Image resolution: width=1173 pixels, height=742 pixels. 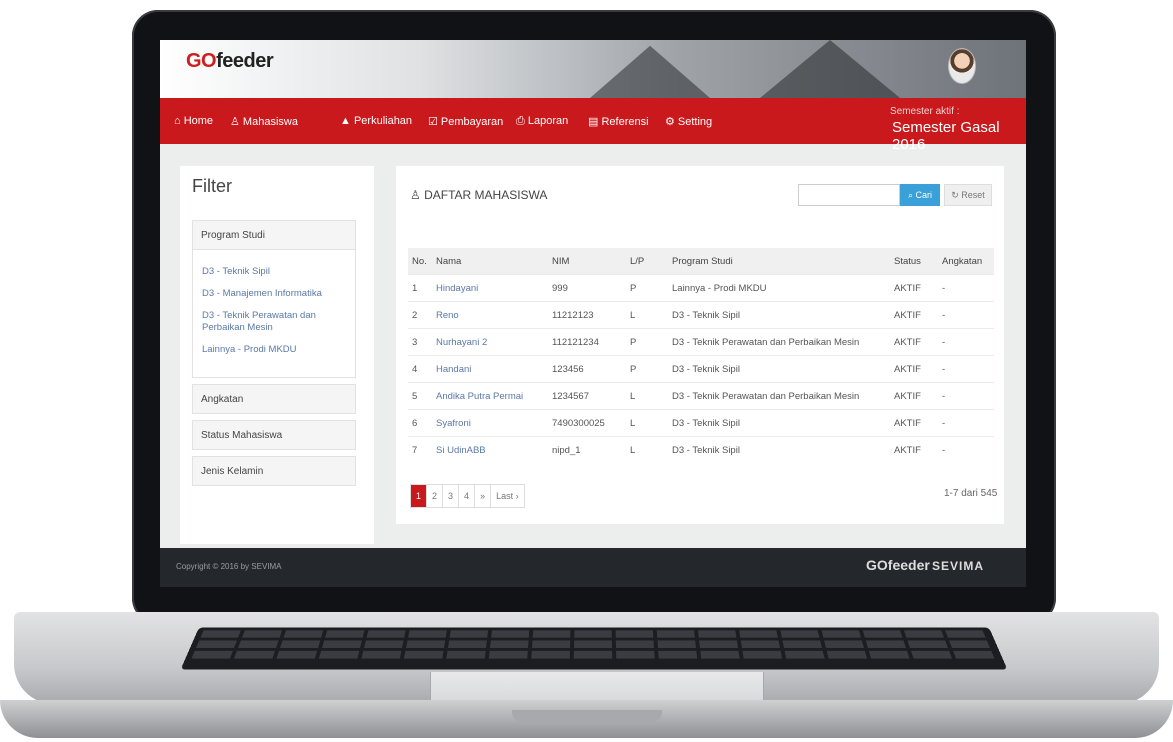 What do you see at coordinates (179, 121) in the screenshot?
I see `home-icon: ⌂` at bounding box center [179, 121].